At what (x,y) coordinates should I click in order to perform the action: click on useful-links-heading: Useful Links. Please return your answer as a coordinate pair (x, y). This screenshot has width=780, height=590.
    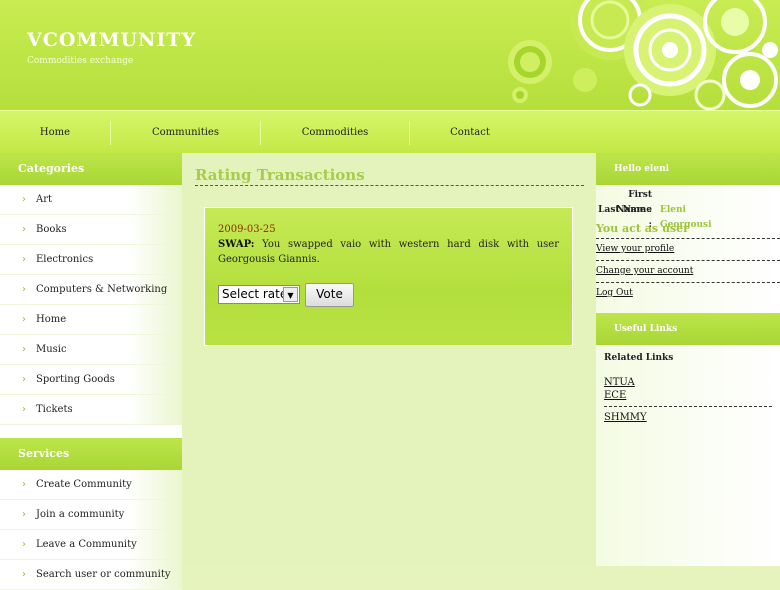
    Looking at the image, I should click on (688, 329).